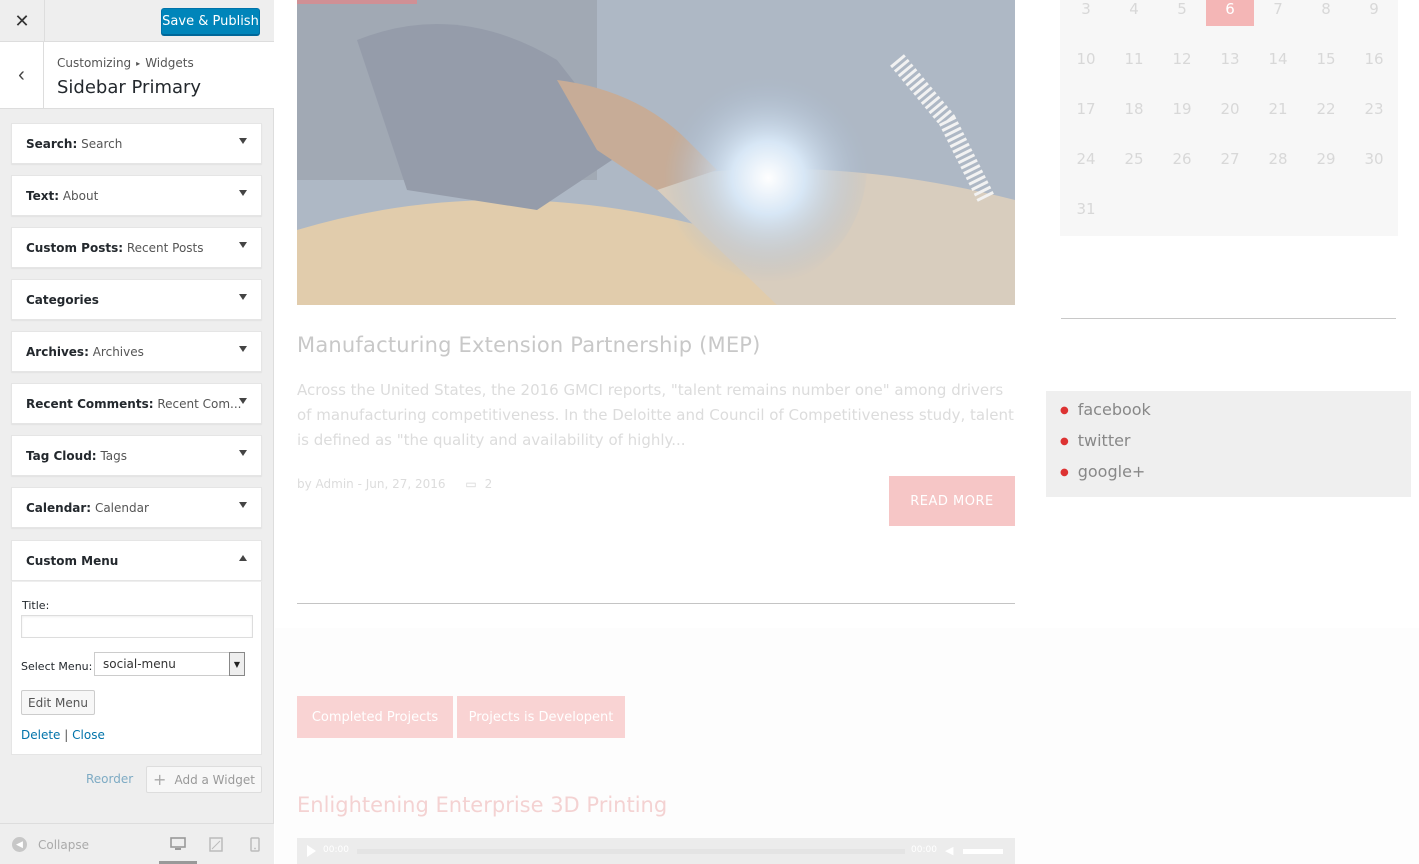 This screenshot has width=1419, height=864. What do you see at coordinates (136, 560) in the screenshot?
I see `widget-custom-menu: Custom Menu` at bounding box center [136, 560].